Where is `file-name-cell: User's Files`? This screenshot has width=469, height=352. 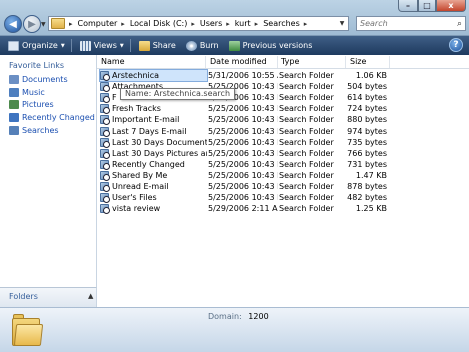 file-name-cell: User's Files is located at coordinates (153, 198).